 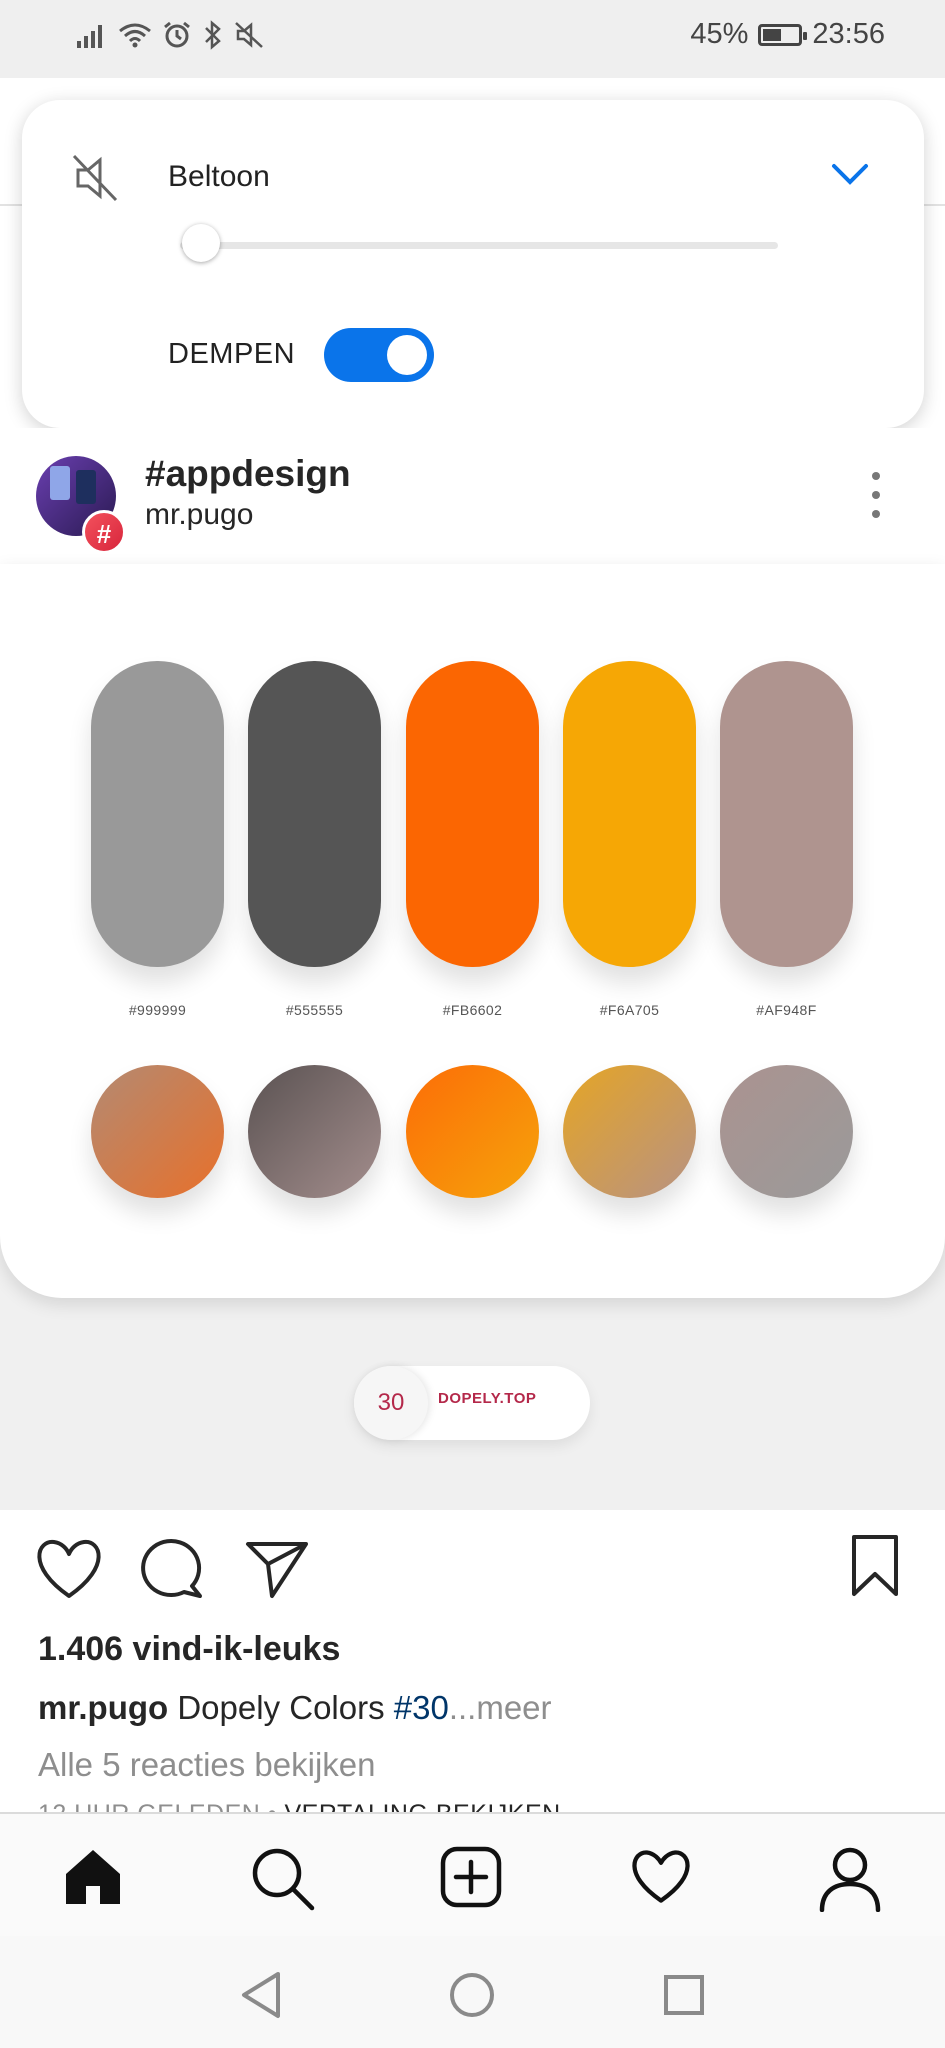 I want to click on status-bar: 45% 23:56, so click(x=472, y=39).